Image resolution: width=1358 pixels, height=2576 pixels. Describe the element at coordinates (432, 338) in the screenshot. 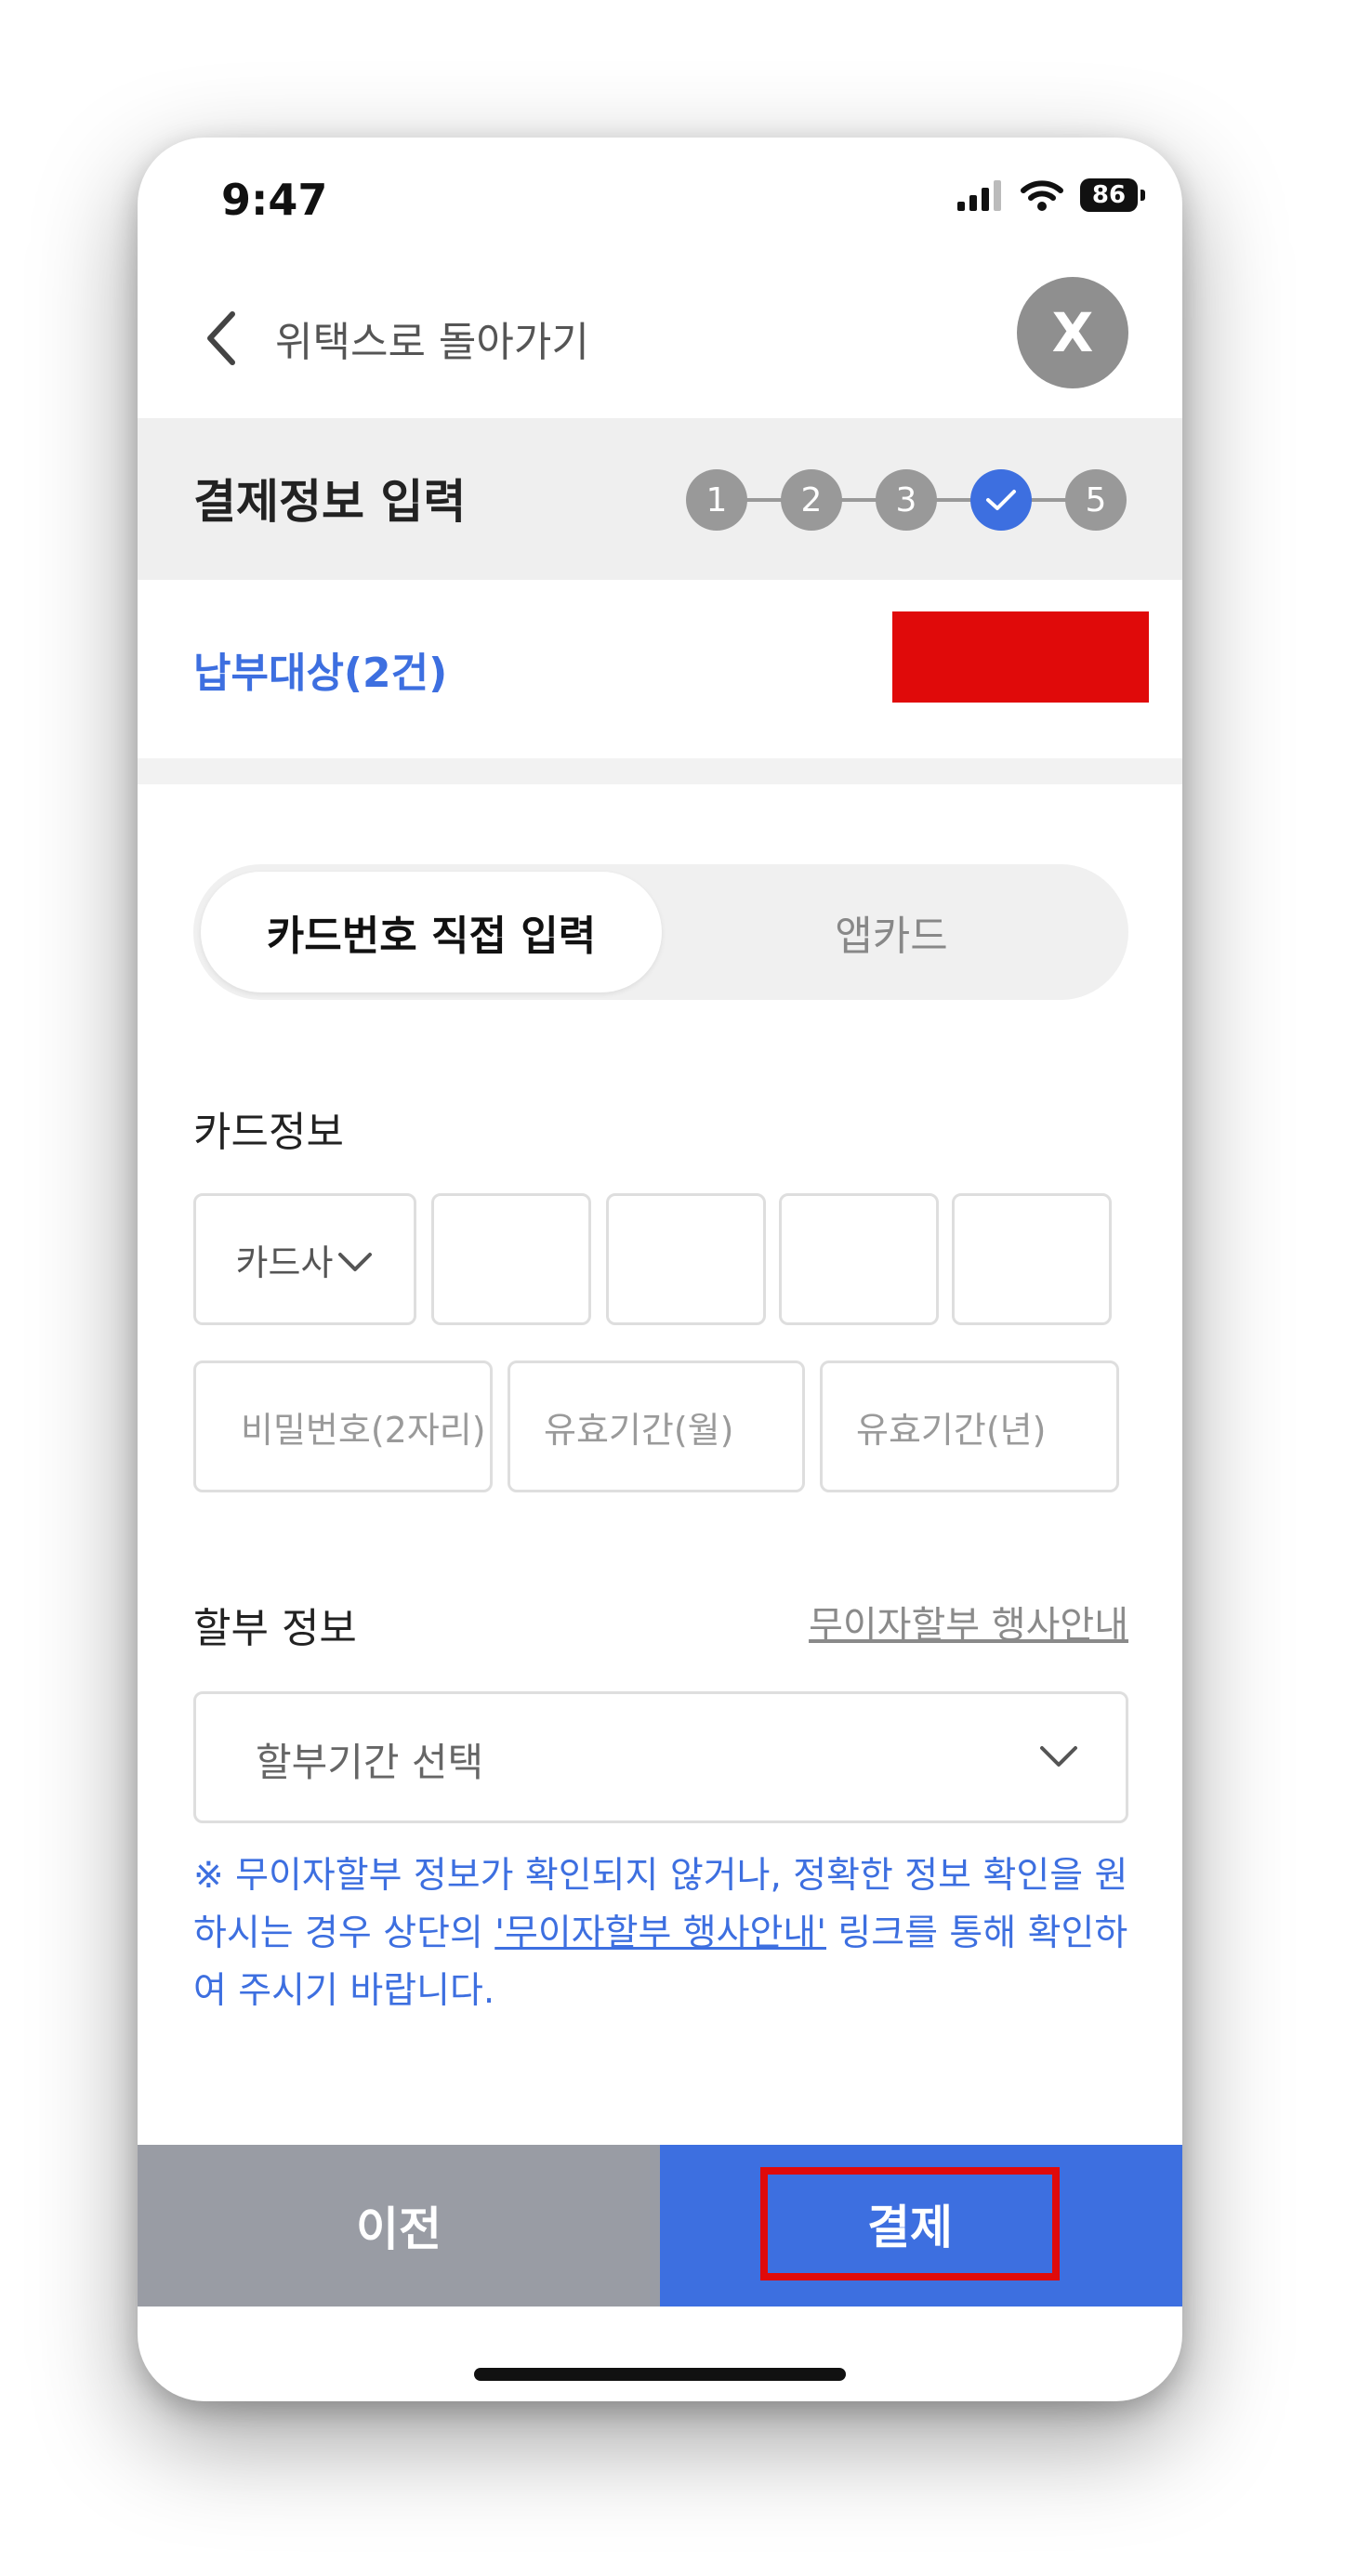

I see `back-link: 위택스로 돌아가기` at that location.